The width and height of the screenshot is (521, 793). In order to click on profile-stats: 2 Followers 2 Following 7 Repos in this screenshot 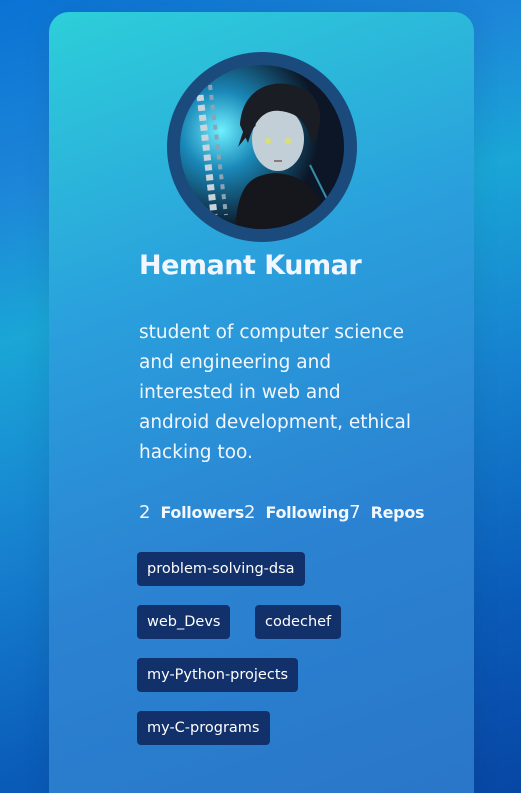, I will do `click(282, 512)`.